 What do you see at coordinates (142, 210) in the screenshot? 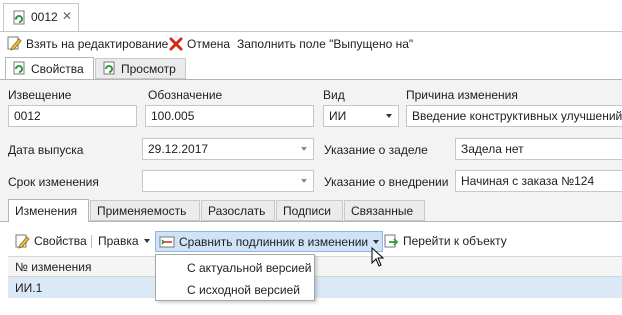
I see `tab-applicability-label: Применяемость` at bounding box center [142, 210].